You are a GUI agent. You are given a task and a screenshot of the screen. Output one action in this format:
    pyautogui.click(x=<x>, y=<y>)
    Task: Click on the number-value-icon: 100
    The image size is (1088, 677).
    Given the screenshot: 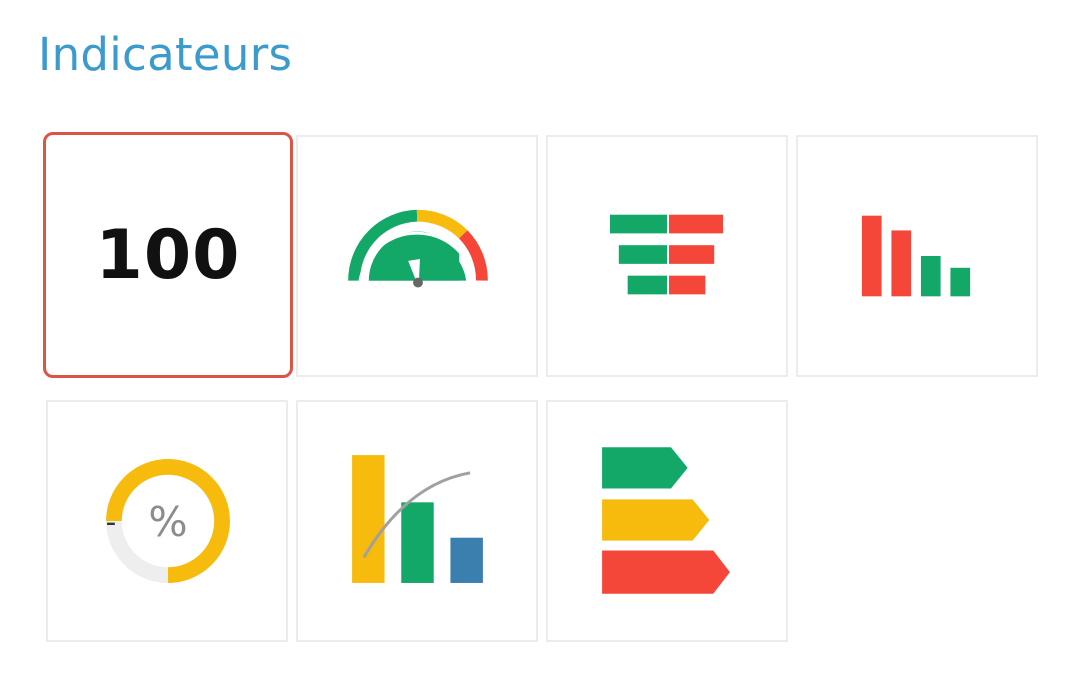 What is the action you would take?
    pyautogui.click(x=168, y=255)
    